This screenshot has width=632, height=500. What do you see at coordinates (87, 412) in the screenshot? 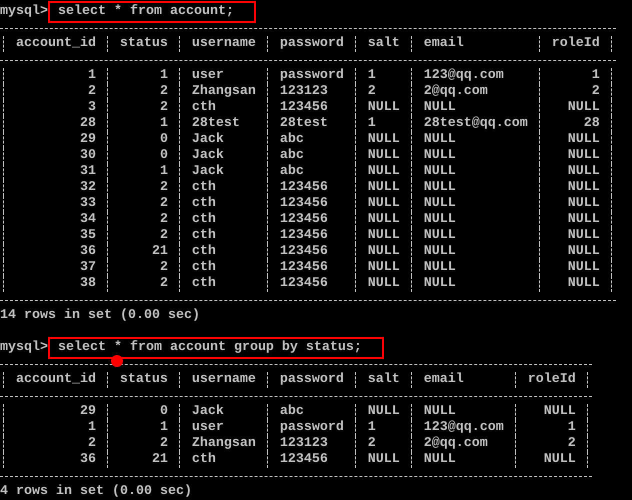
I see `table-cell-text: 29` at bounding box center [87, 412].